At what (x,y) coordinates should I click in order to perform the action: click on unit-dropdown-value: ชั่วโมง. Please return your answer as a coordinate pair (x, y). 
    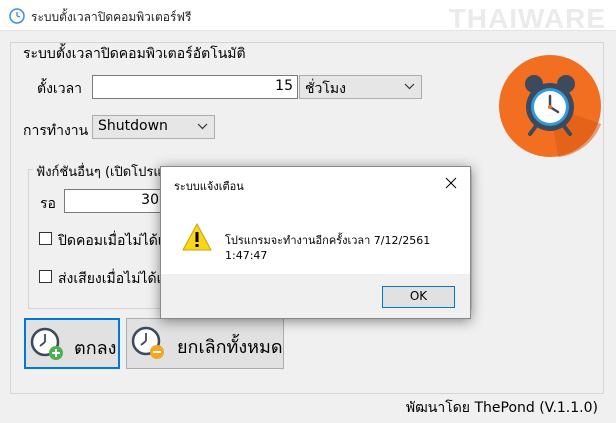
    Looking at the image, I should click on (325, 89).